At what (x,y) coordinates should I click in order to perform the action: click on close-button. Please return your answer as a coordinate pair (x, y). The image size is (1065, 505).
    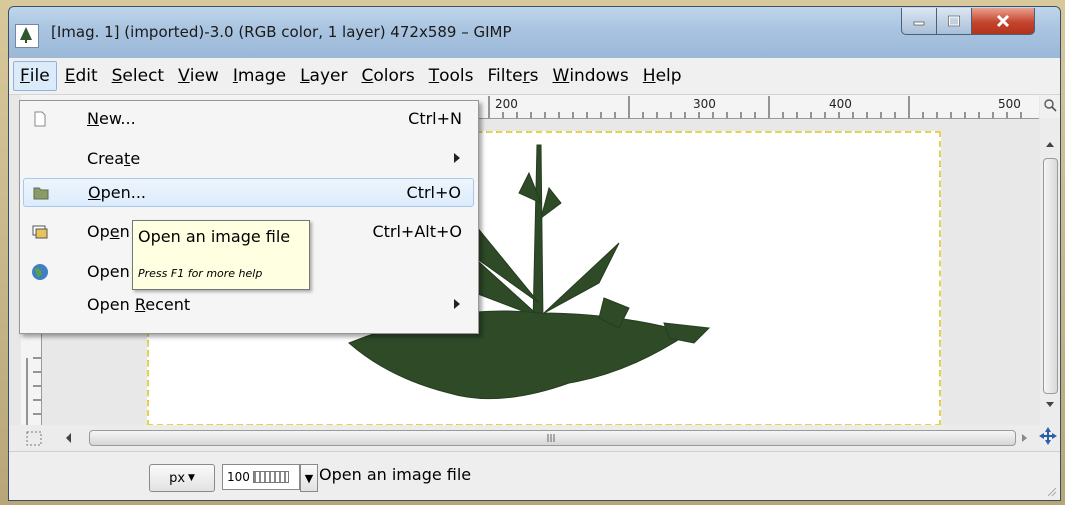
    Looking at the image, I should click on (1003, 21).